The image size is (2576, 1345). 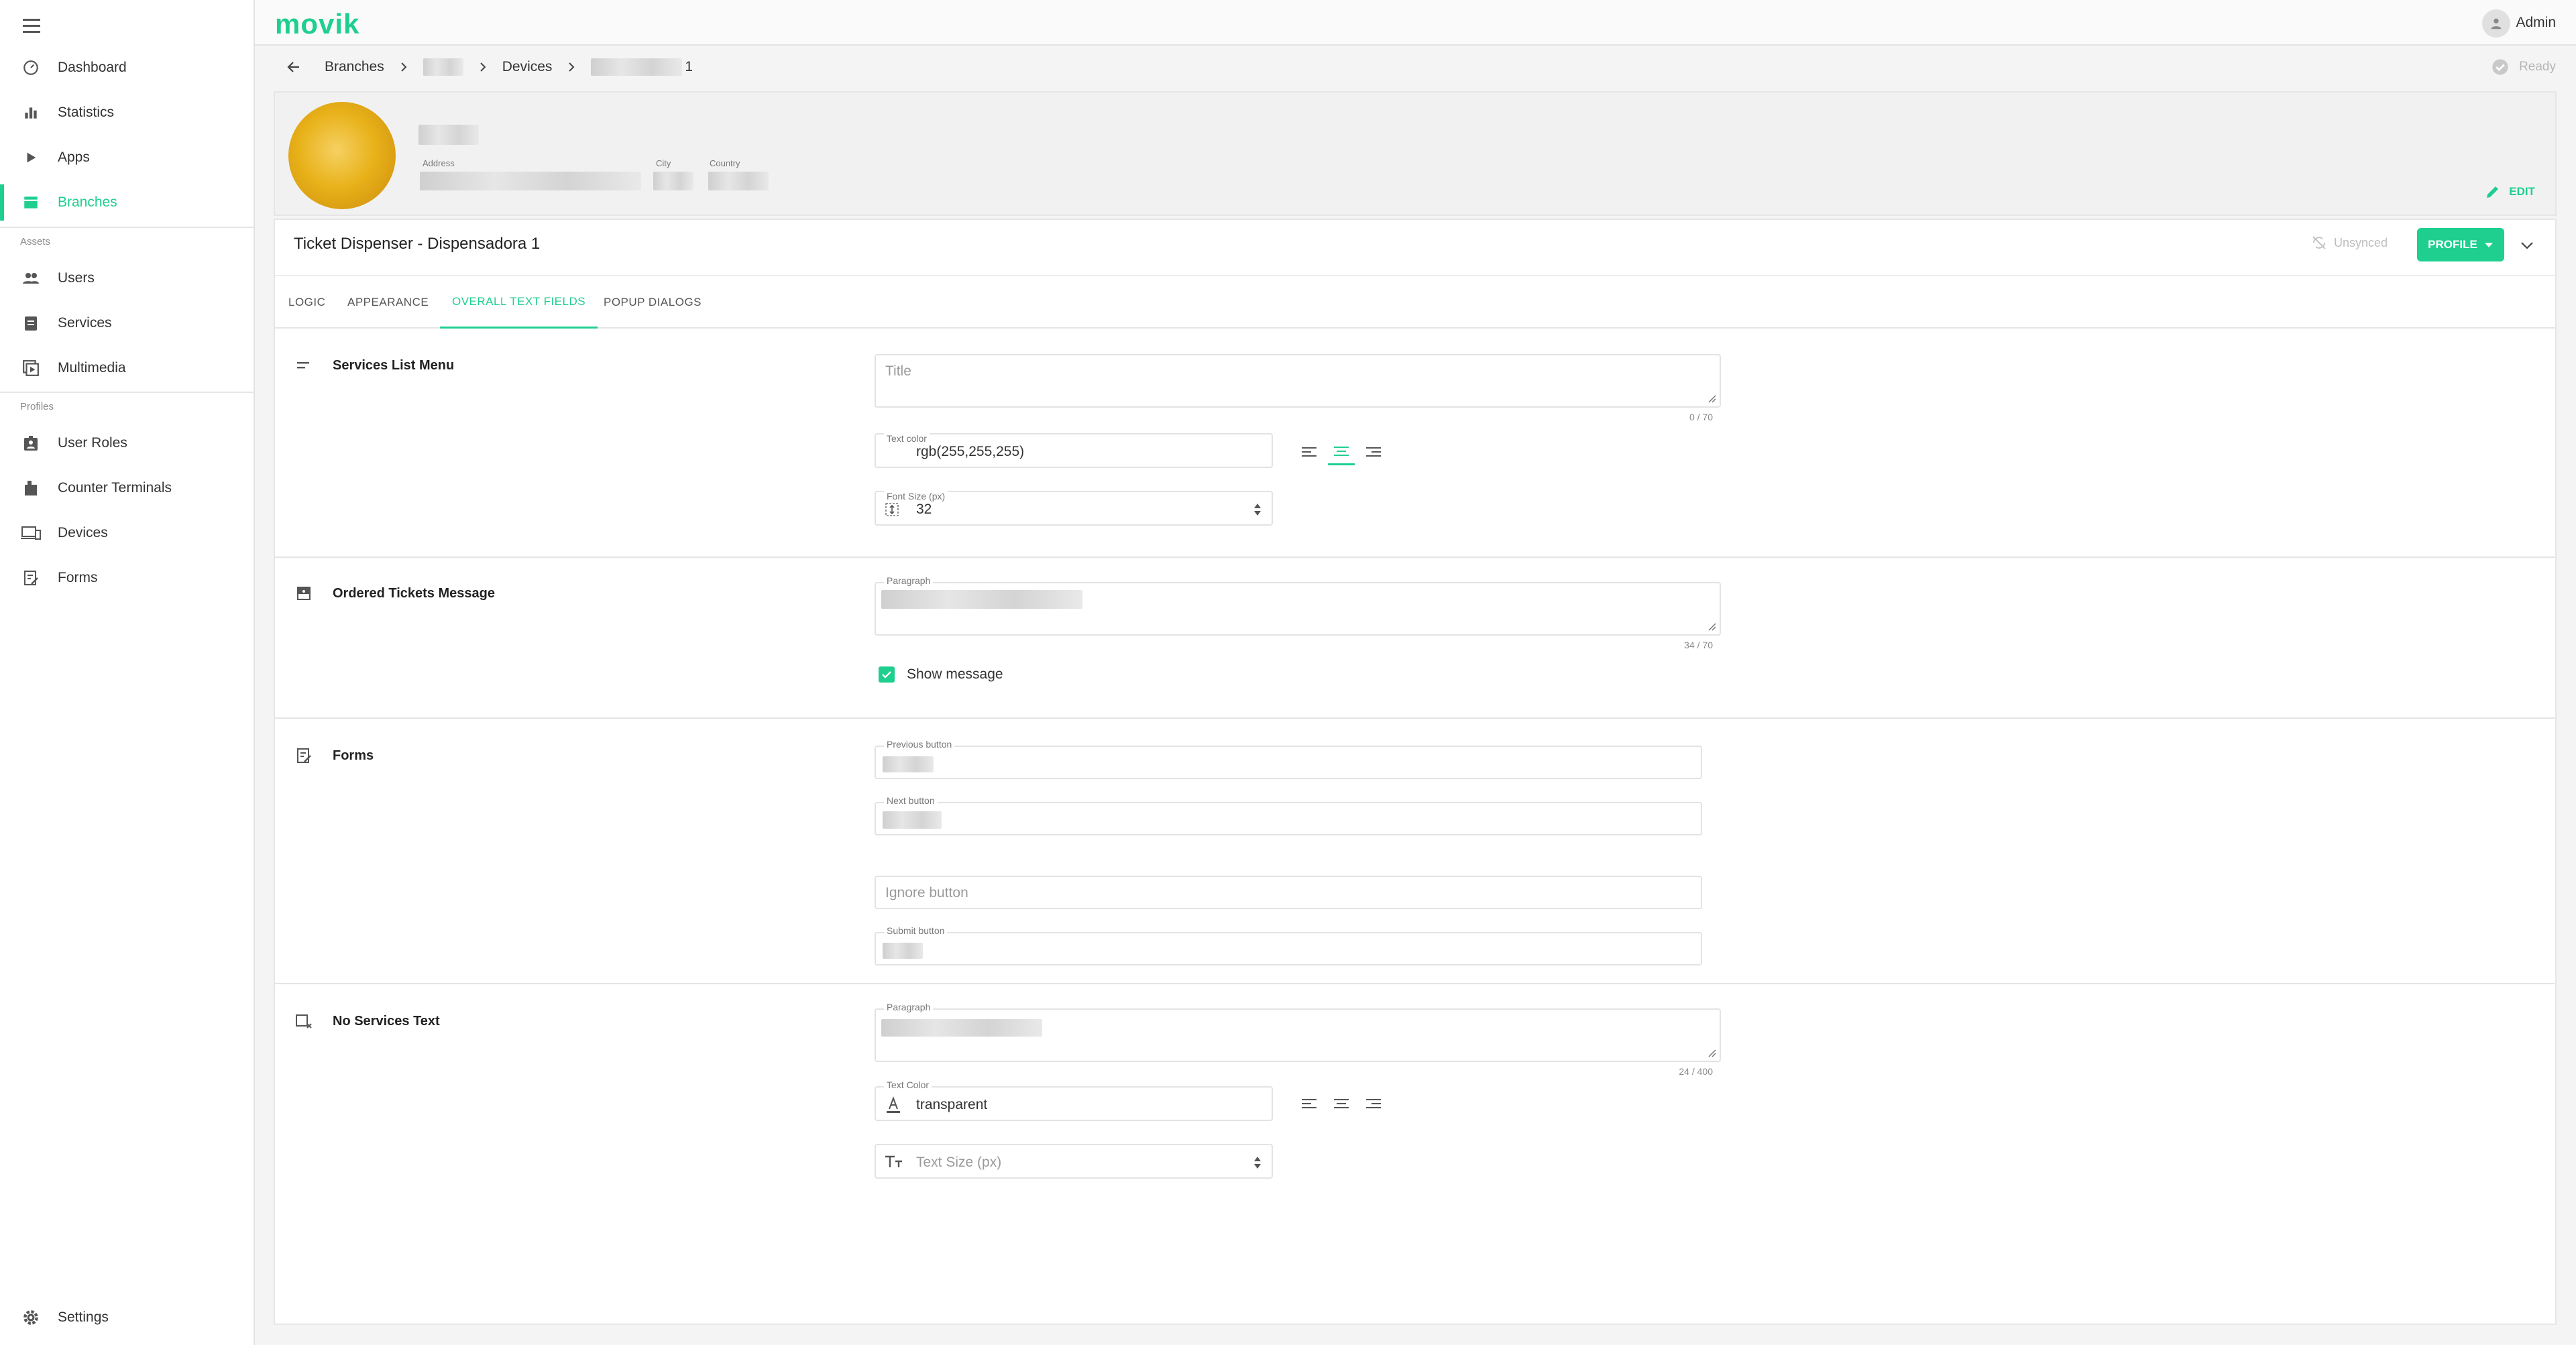 I want to click on sidebar-item-dashboard: Dashboard, so click(x=127, y=68).